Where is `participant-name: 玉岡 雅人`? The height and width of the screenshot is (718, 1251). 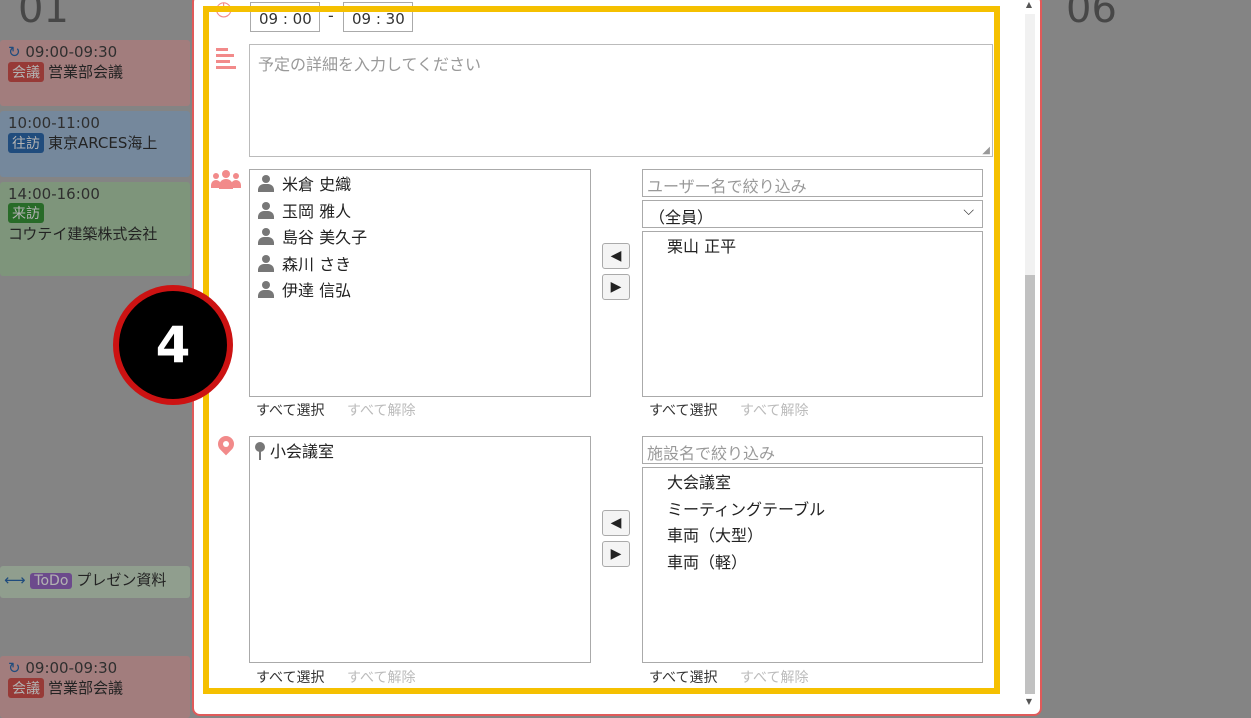 participant-name: 玉岡 雅人 is located at coordinates (317, 211).